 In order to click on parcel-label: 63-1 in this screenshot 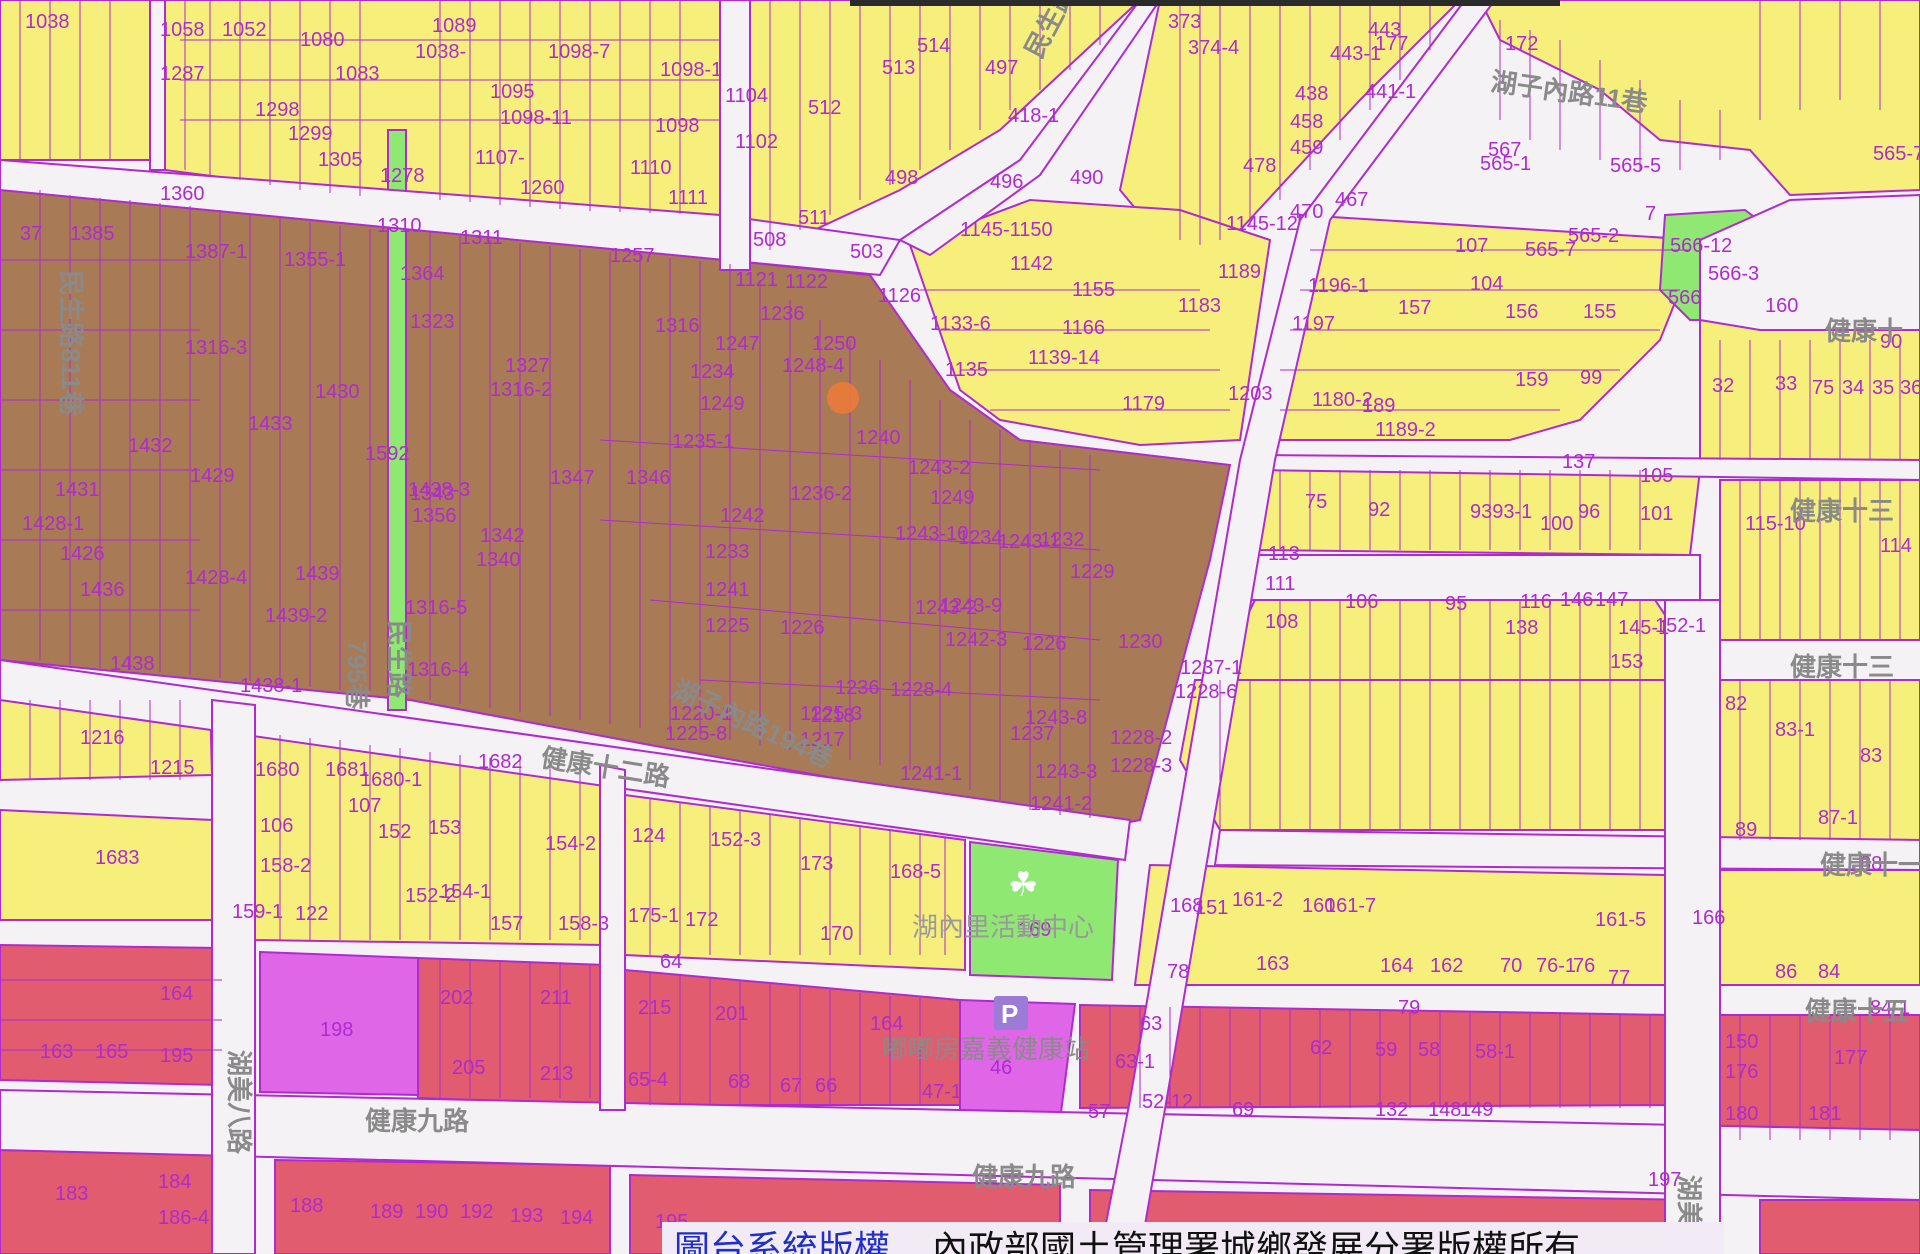, I will do `click(1135, 1062)`.